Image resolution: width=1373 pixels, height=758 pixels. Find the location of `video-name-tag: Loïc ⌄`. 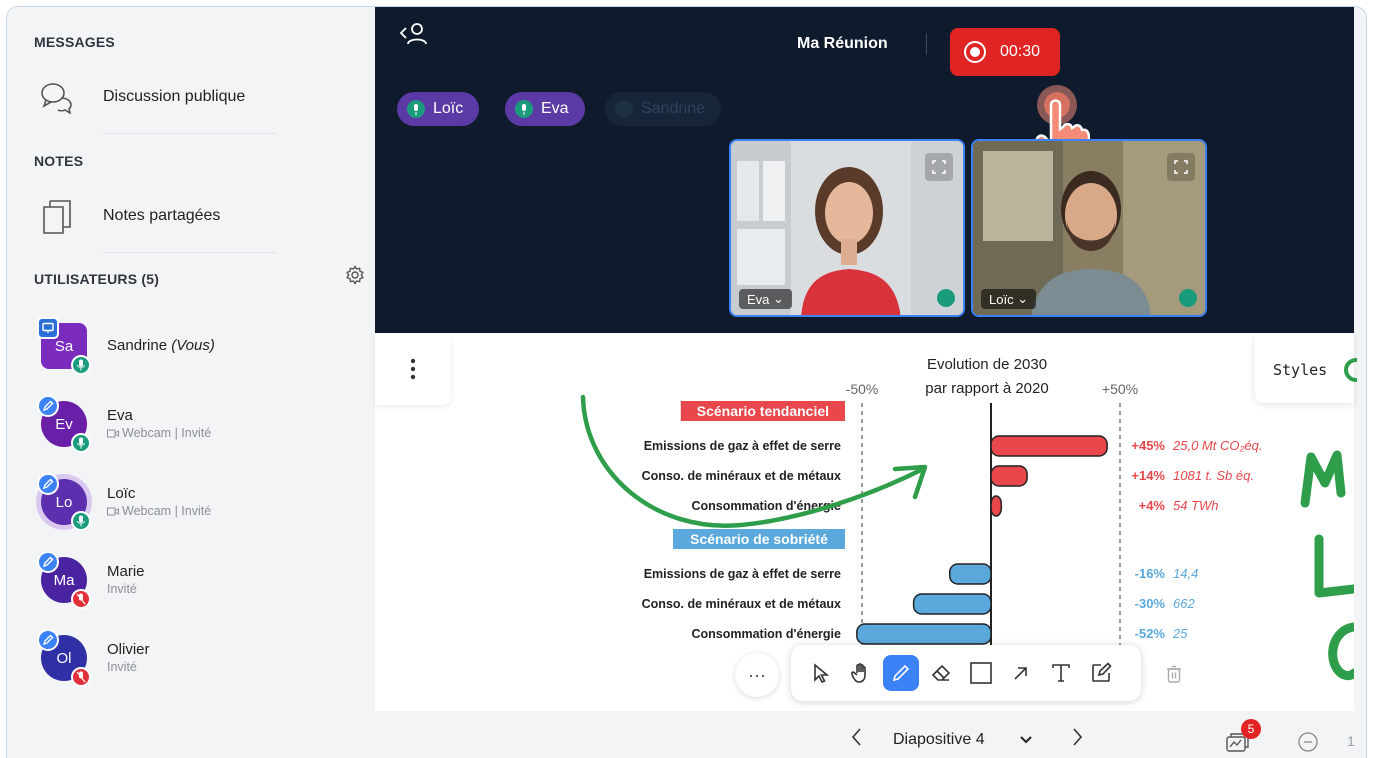

video-name-tag: Loïc ⌄ is located at coordinates (1009, 299).